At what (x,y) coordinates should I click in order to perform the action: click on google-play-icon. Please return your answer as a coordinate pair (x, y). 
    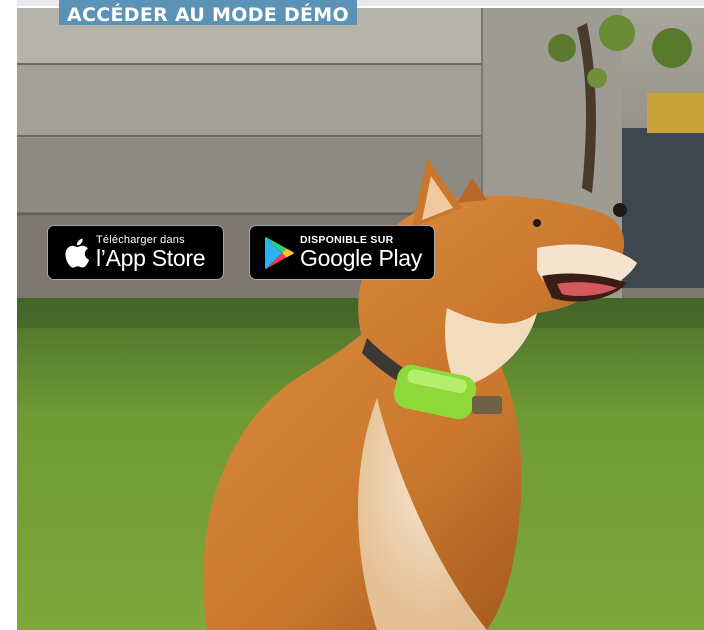
    Looking at the image, I should click on (280, 253).